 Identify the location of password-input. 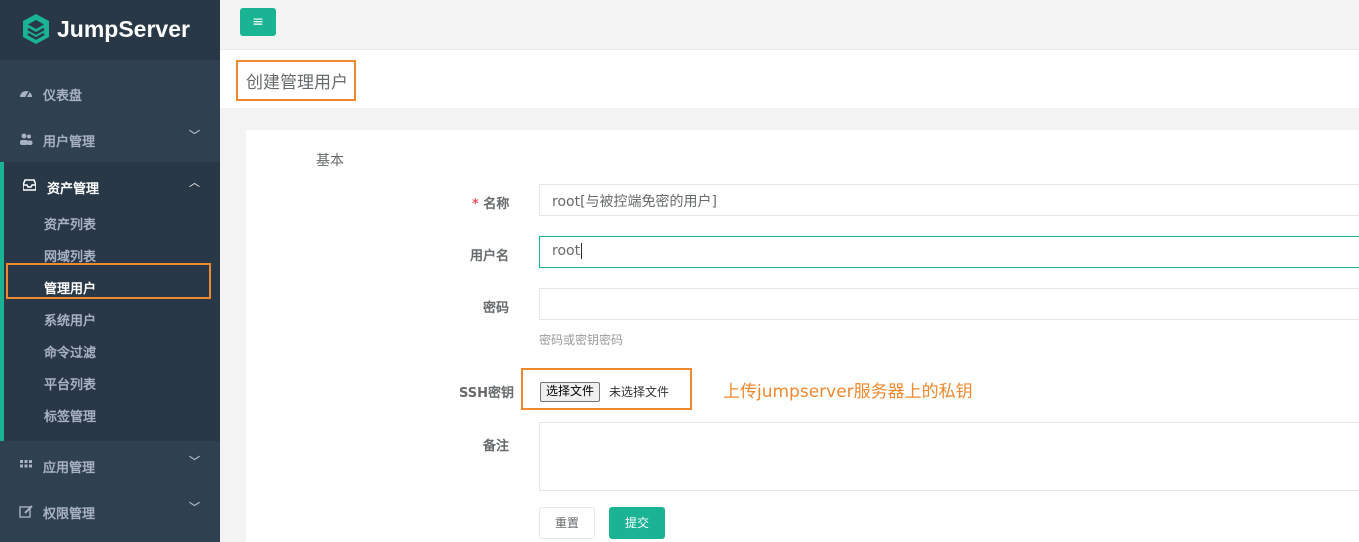
(949, 304).